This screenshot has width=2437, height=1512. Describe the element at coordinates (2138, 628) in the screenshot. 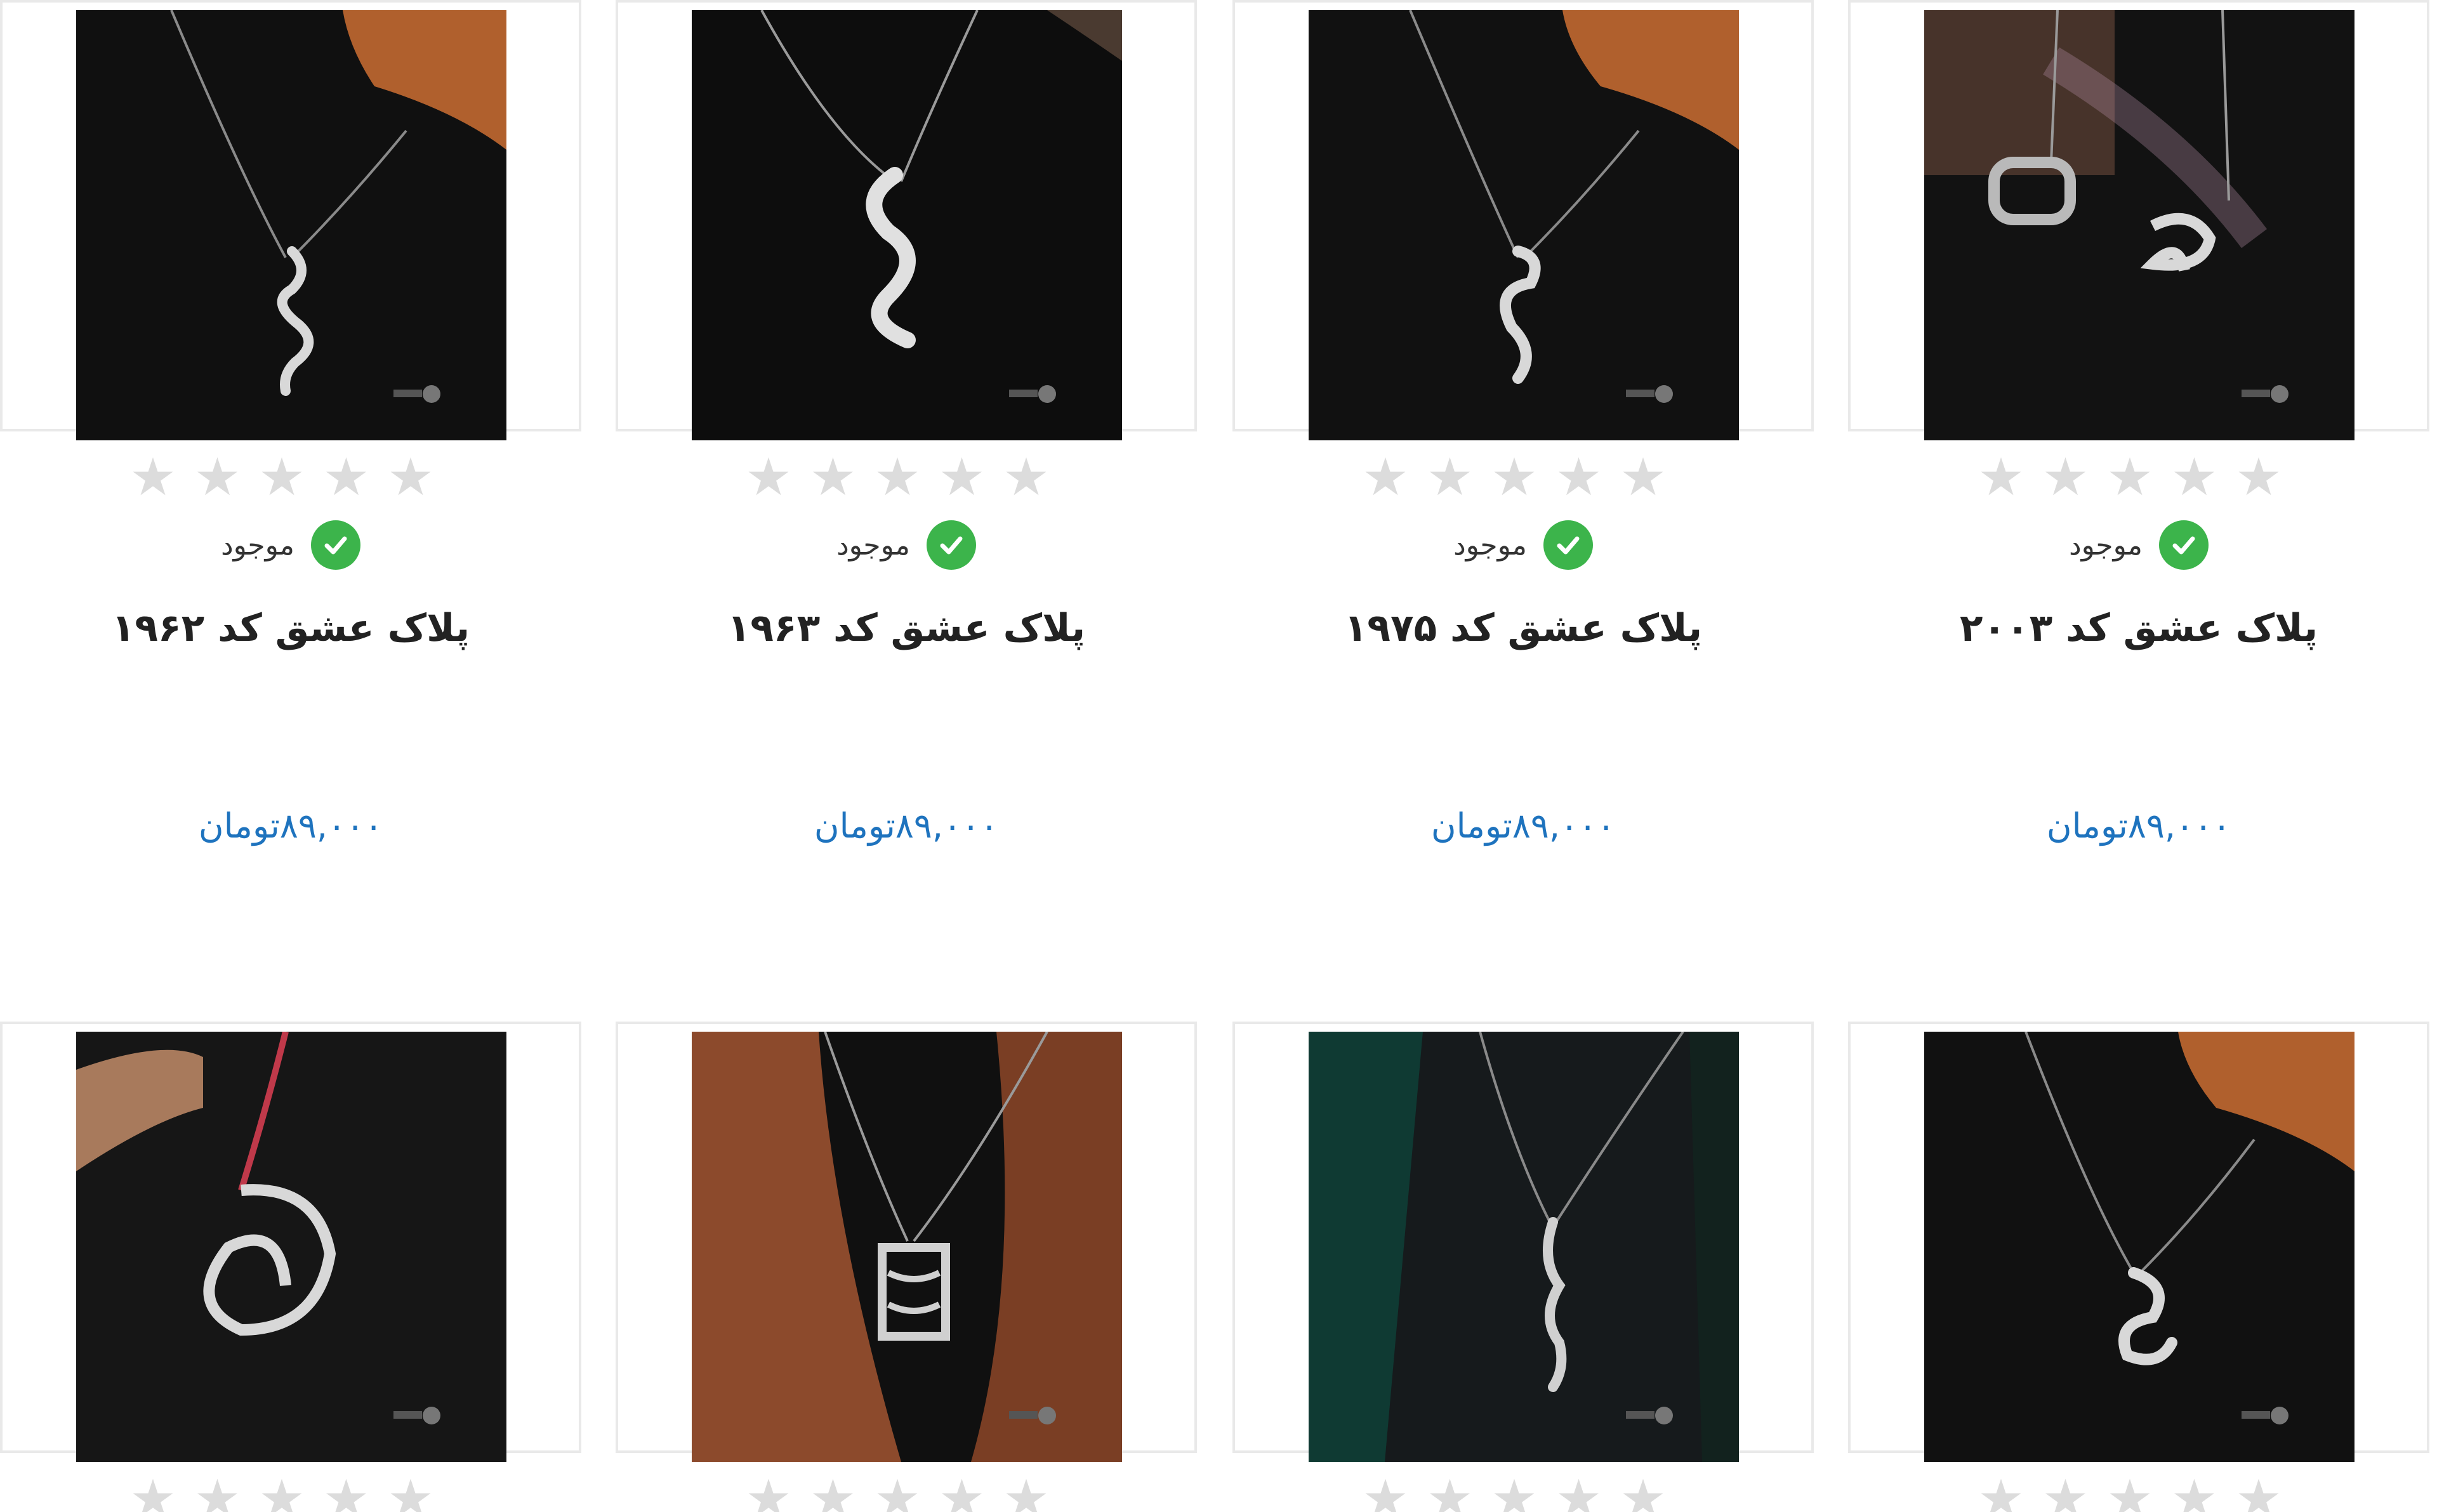

I see `product-title: پلاک عشق کد ۲۰۰۳` at that location.